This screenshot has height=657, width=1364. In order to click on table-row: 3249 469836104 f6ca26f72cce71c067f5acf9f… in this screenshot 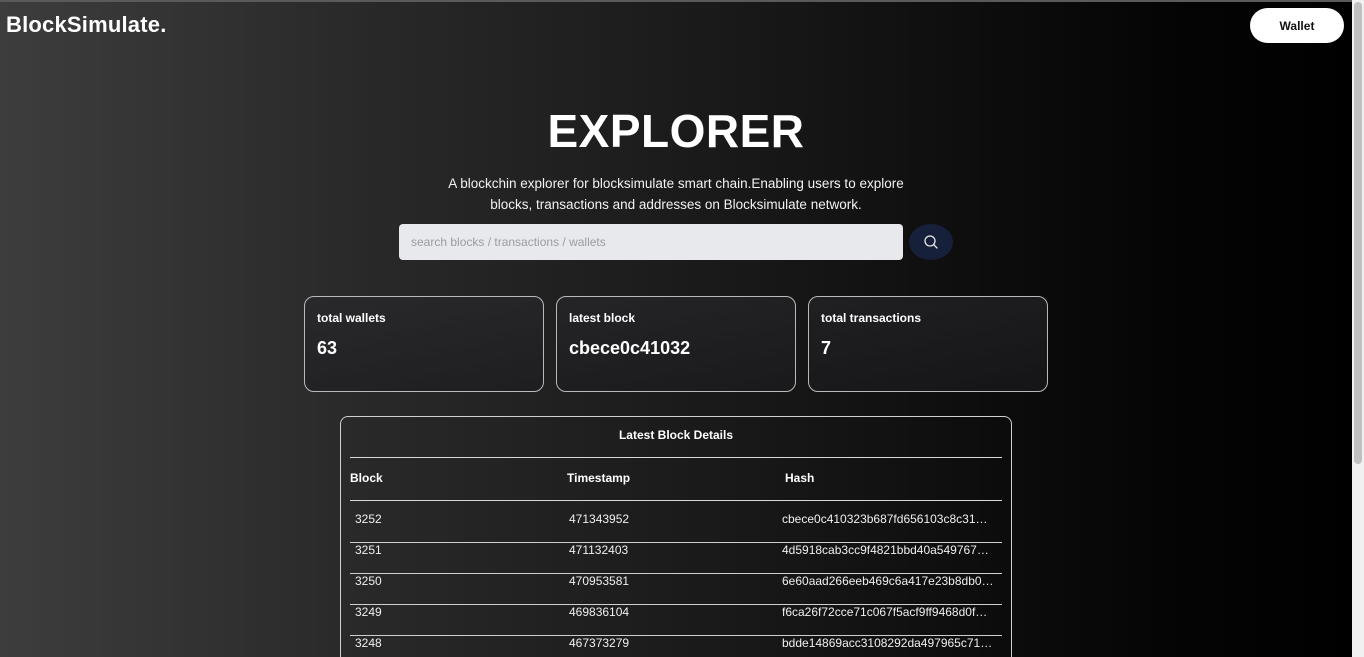, I will do `click(676, 620)`.